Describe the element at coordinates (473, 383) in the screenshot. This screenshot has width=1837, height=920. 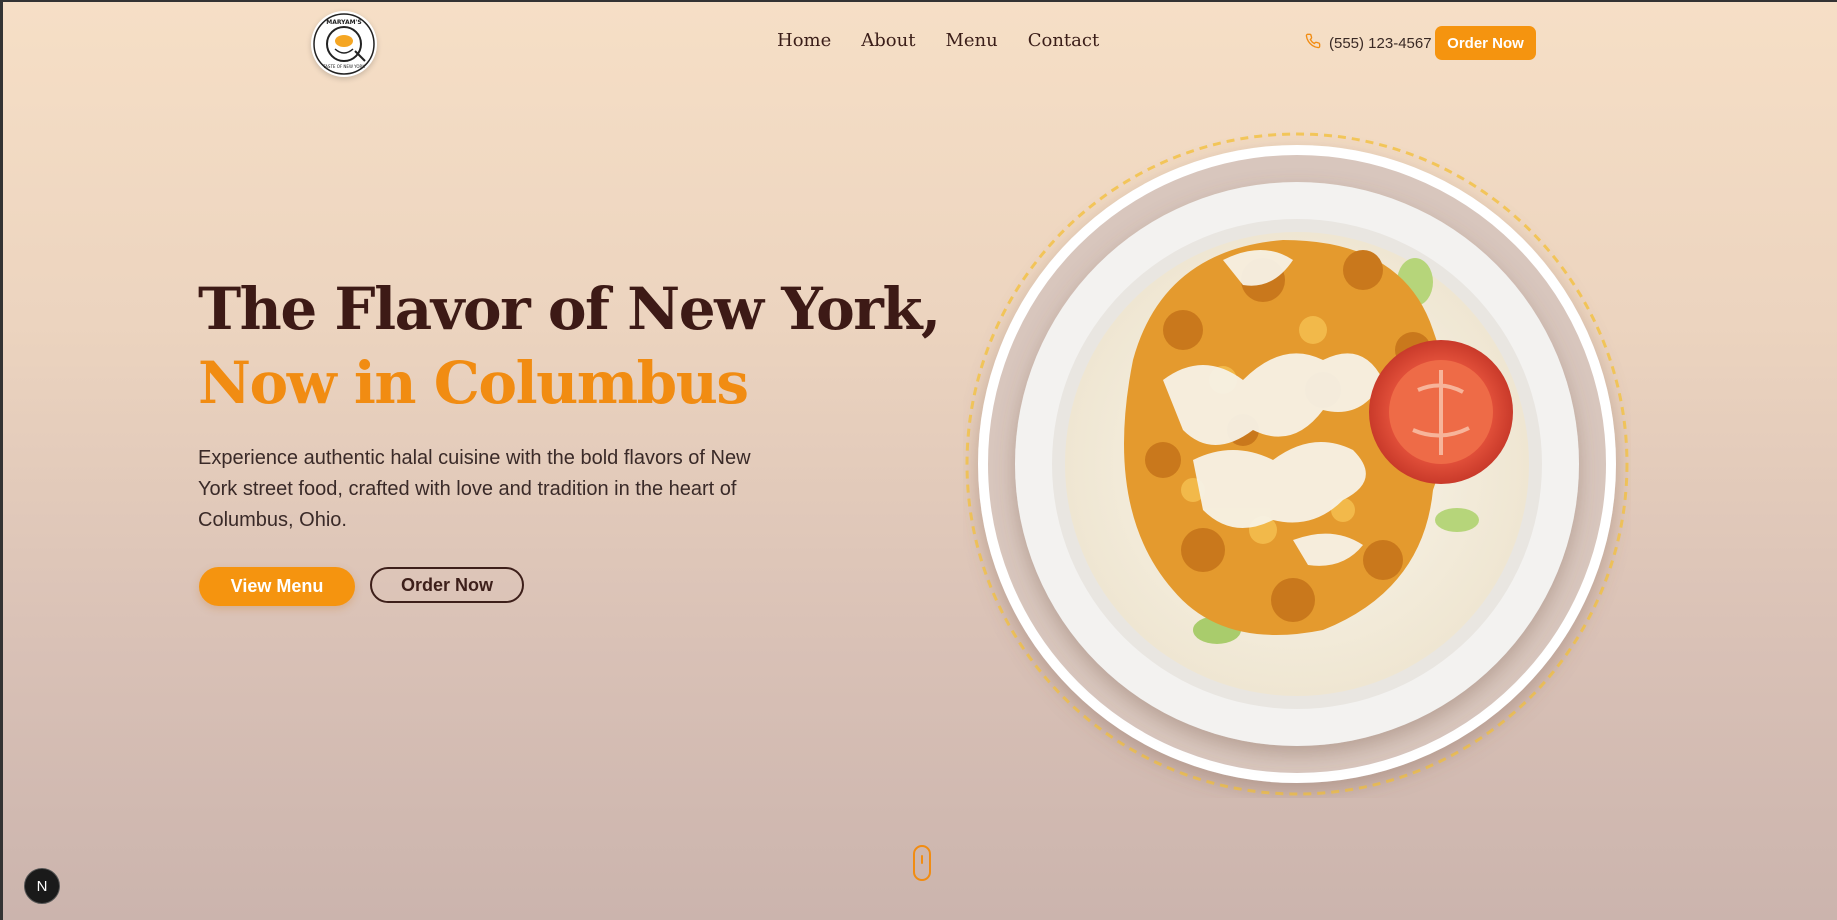
I see `hero-title-line2: Now in Columbus` at that location.